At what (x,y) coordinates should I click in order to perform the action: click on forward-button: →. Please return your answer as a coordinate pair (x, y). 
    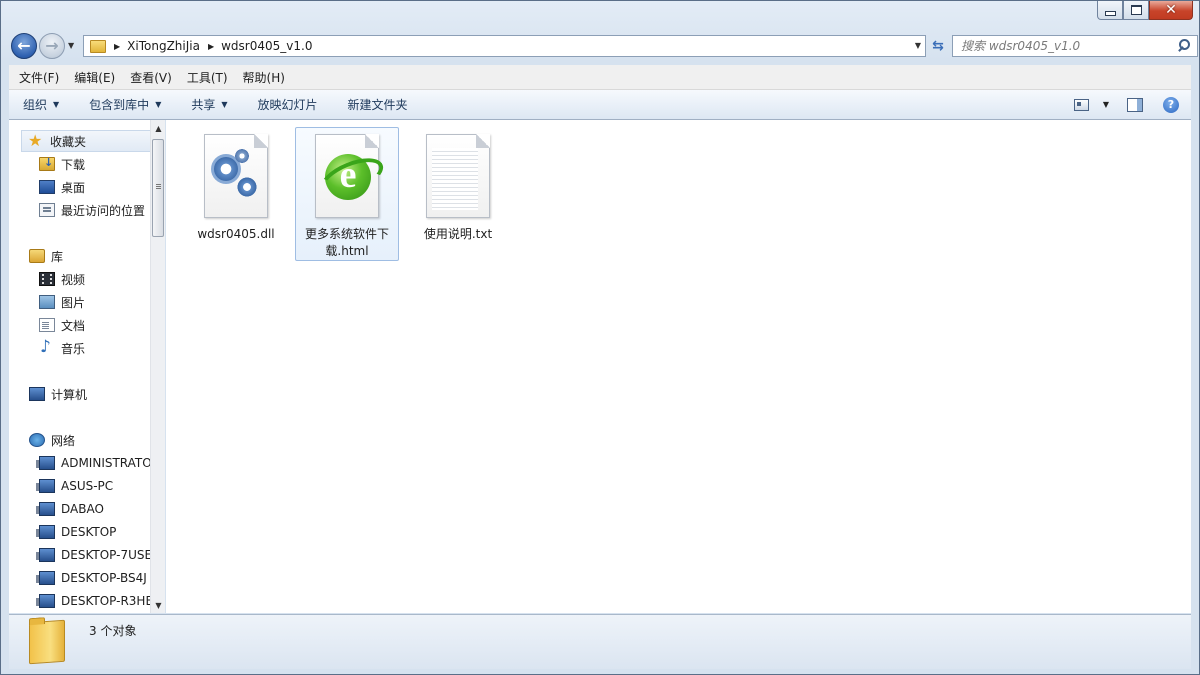
    Looking at the image, I should click on (52, 46).